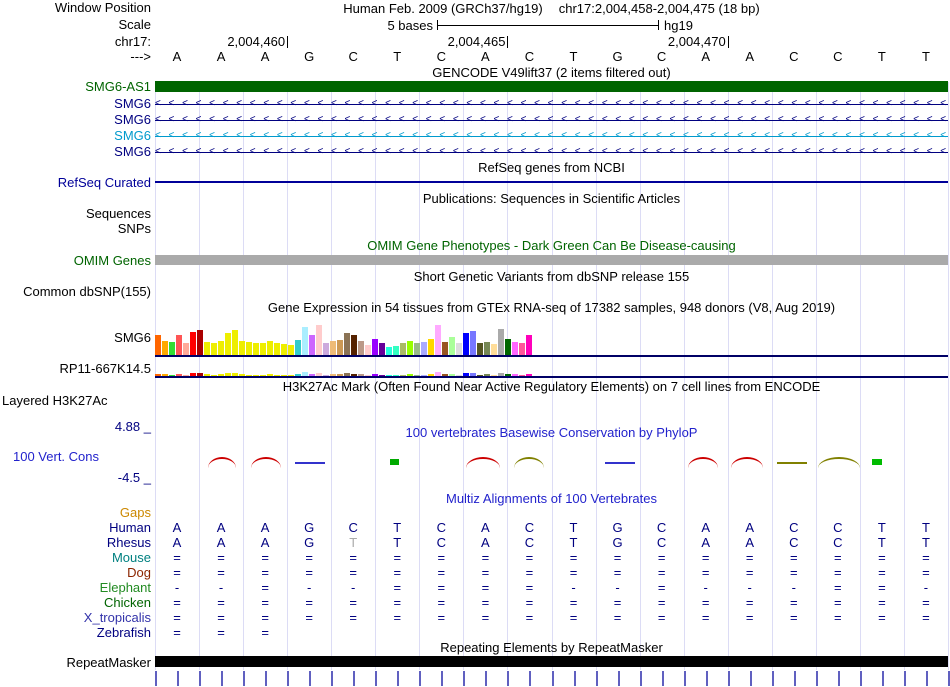 The width and height of the screenshot is (950, 687). I want to click on refseq-curated-line, so click(551, 182).